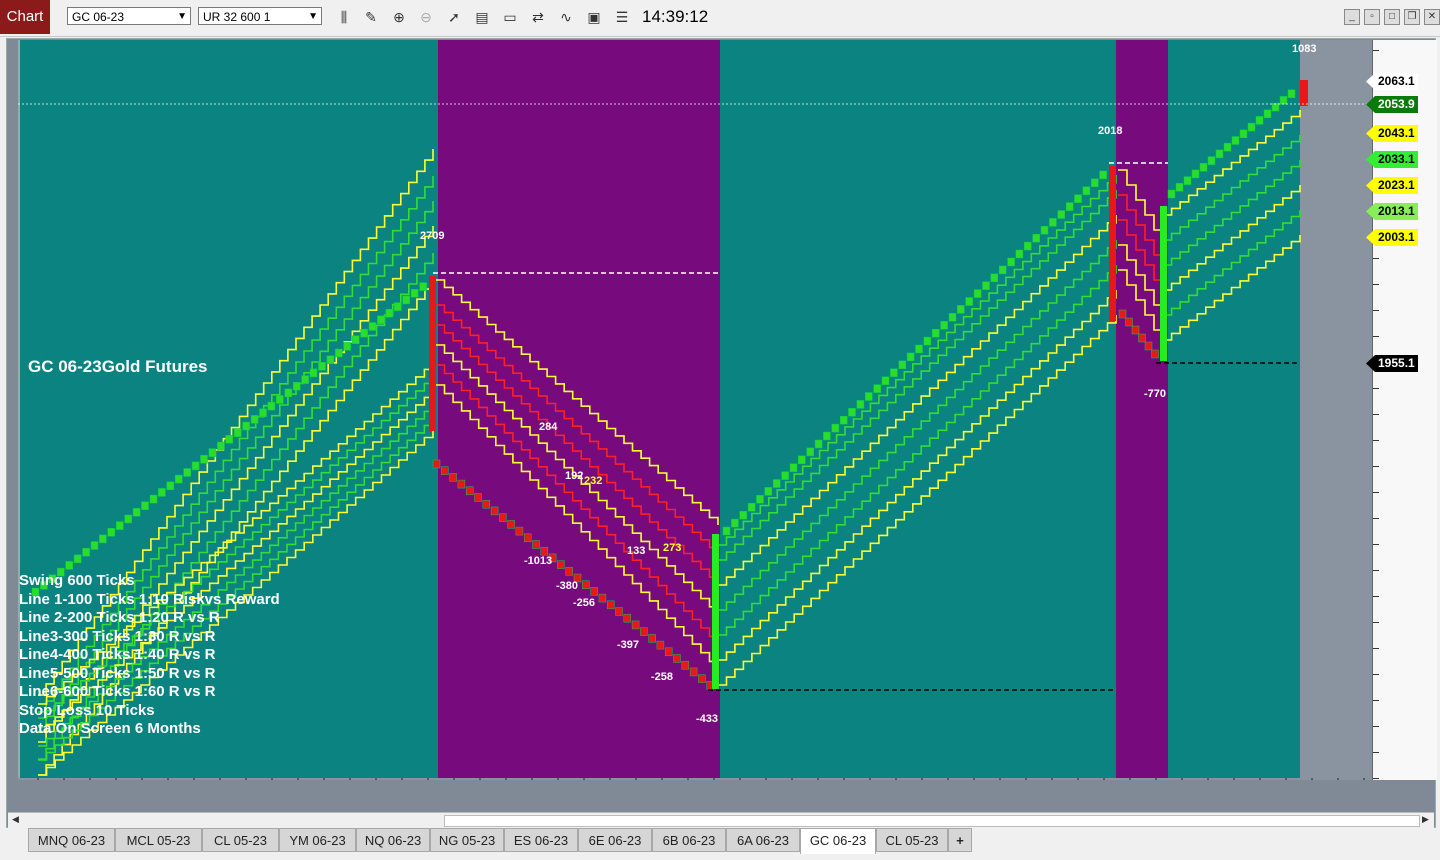  Describe the element at coordinates (510, 17) in the screenshot. I see `properties-icon: ▭` at that location.